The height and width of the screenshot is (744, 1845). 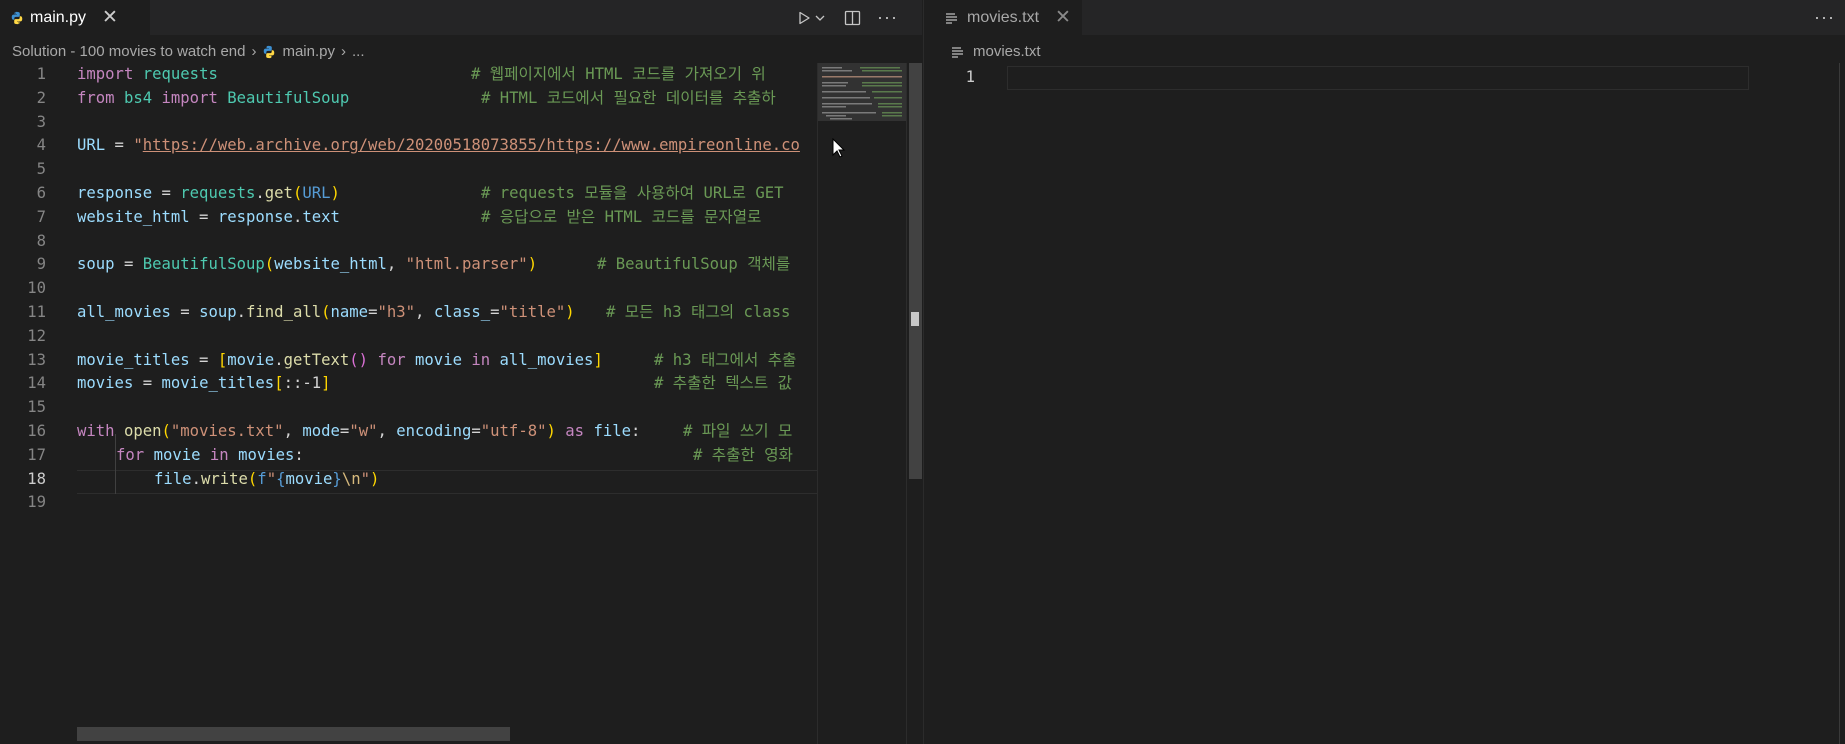 I want to click on tab-movies-txt: movies.txt ✕, so click(x=1003, y=17).